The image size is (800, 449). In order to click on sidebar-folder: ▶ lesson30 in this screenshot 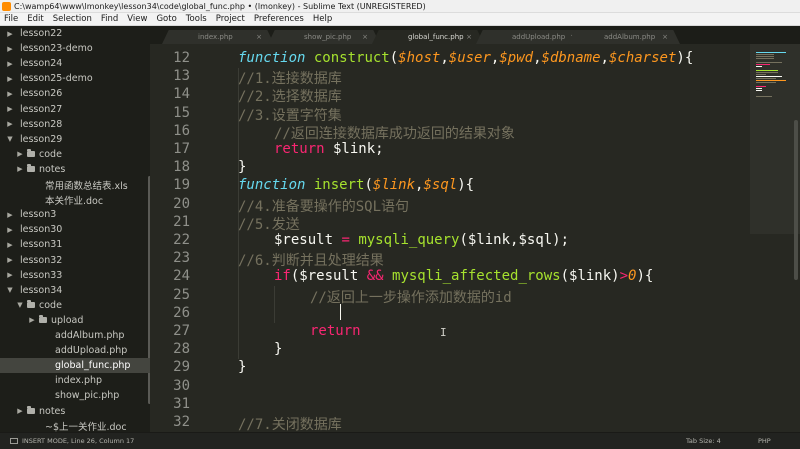, I will do `click(75, 229)`.